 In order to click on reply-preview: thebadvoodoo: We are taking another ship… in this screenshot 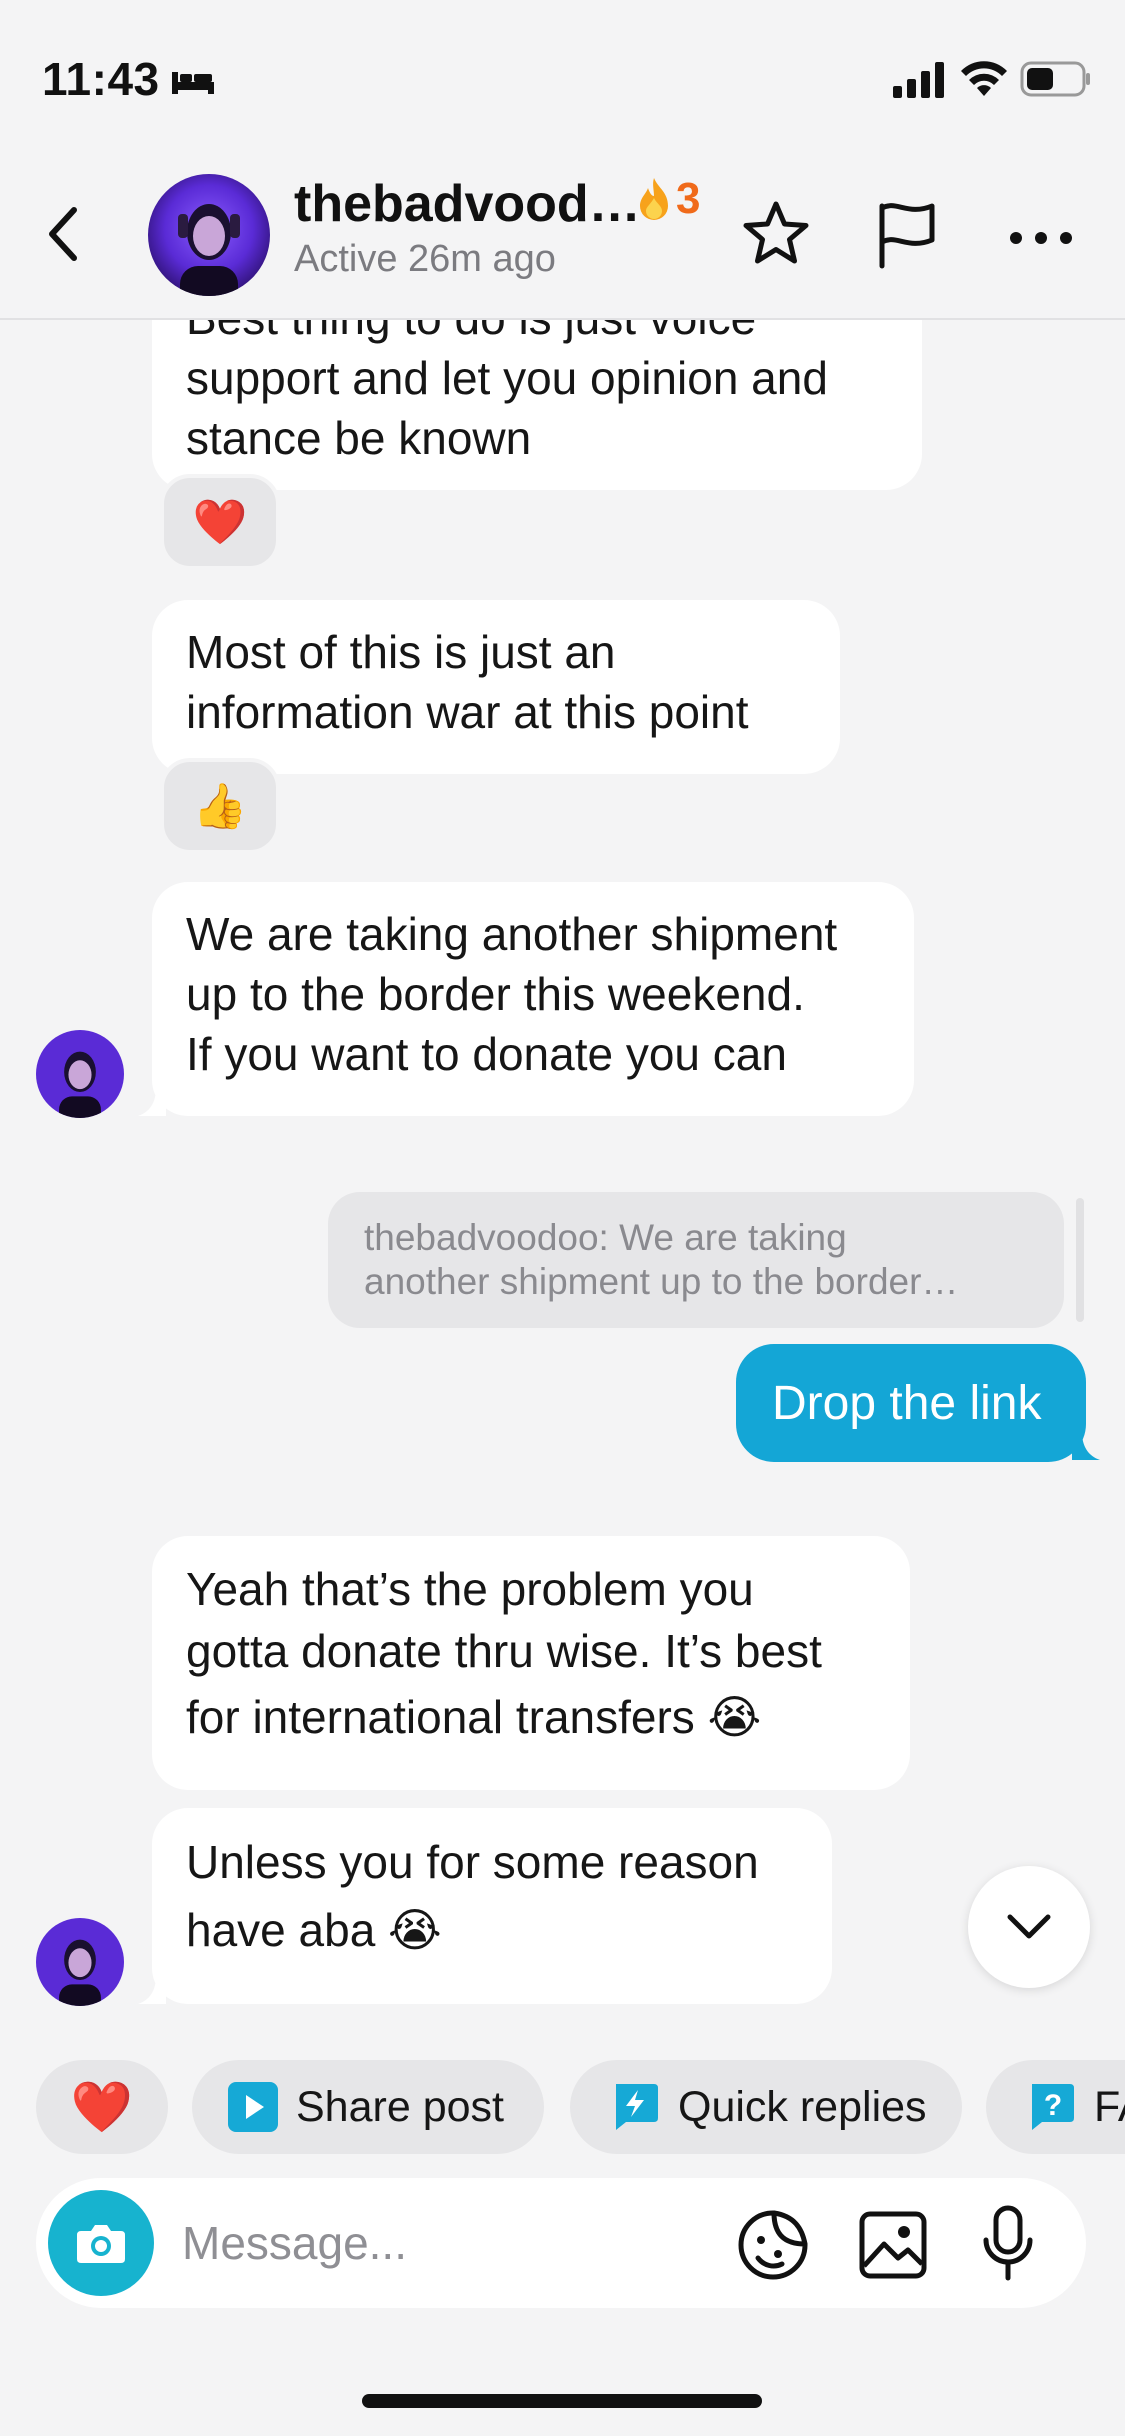, I will do `click(696, 1260)`.